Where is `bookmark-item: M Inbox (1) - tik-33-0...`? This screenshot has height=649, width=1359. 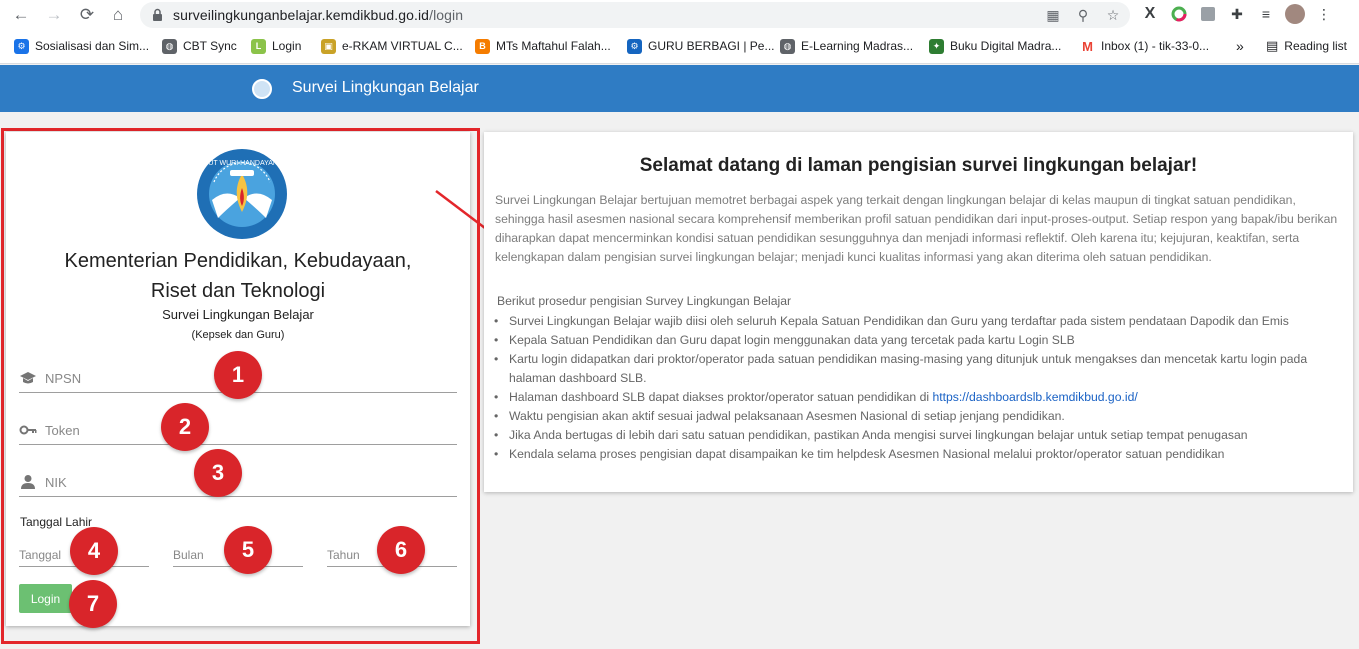
bookmark-item: M Inbox (1) - tik-33-0... is located at coordinates (1144, 46).